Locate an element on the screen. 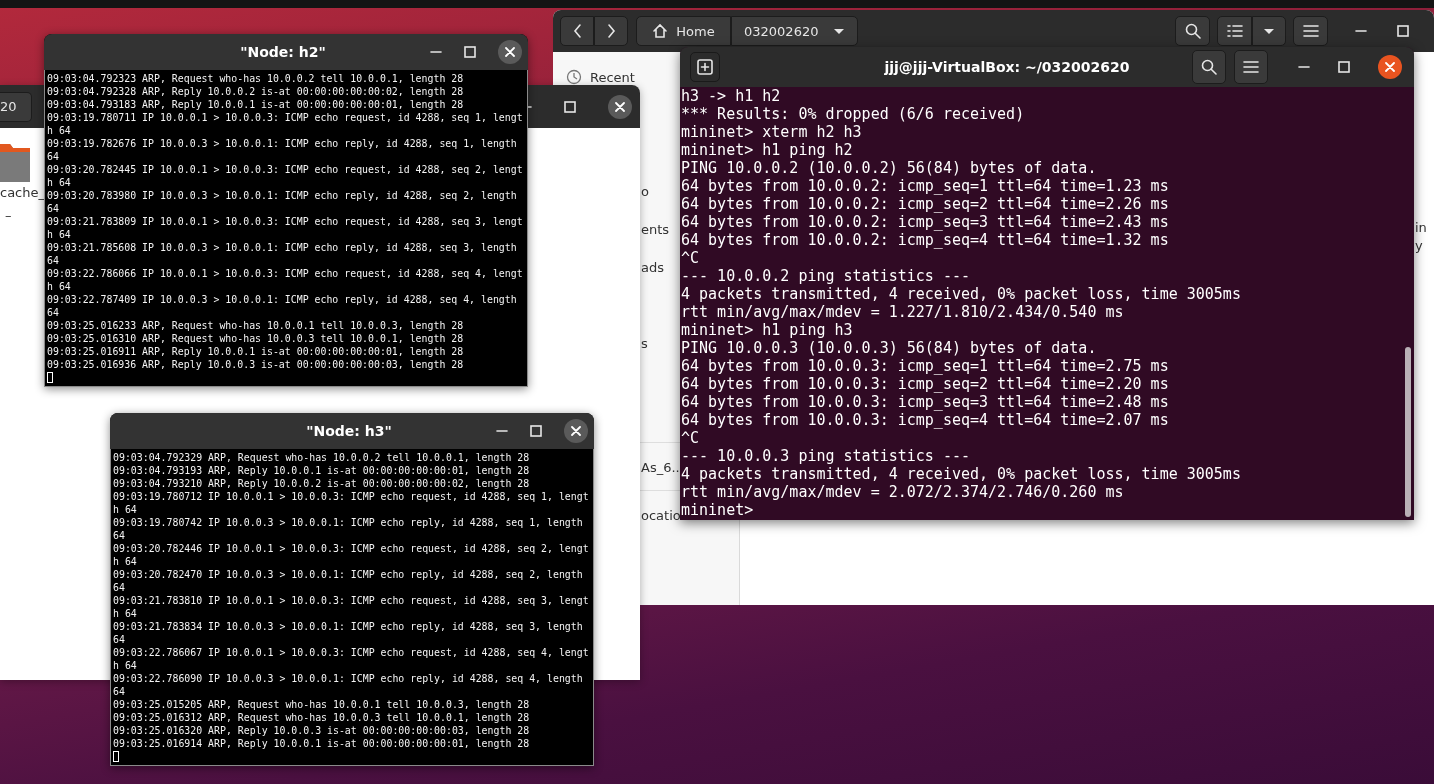 The image size is (1434, 784). output-line: 09:03:25.016312 ARP, Request who-has 10.0.0.3 tell 10.0.0.1, length 28 is located at coordinates (322, 717).